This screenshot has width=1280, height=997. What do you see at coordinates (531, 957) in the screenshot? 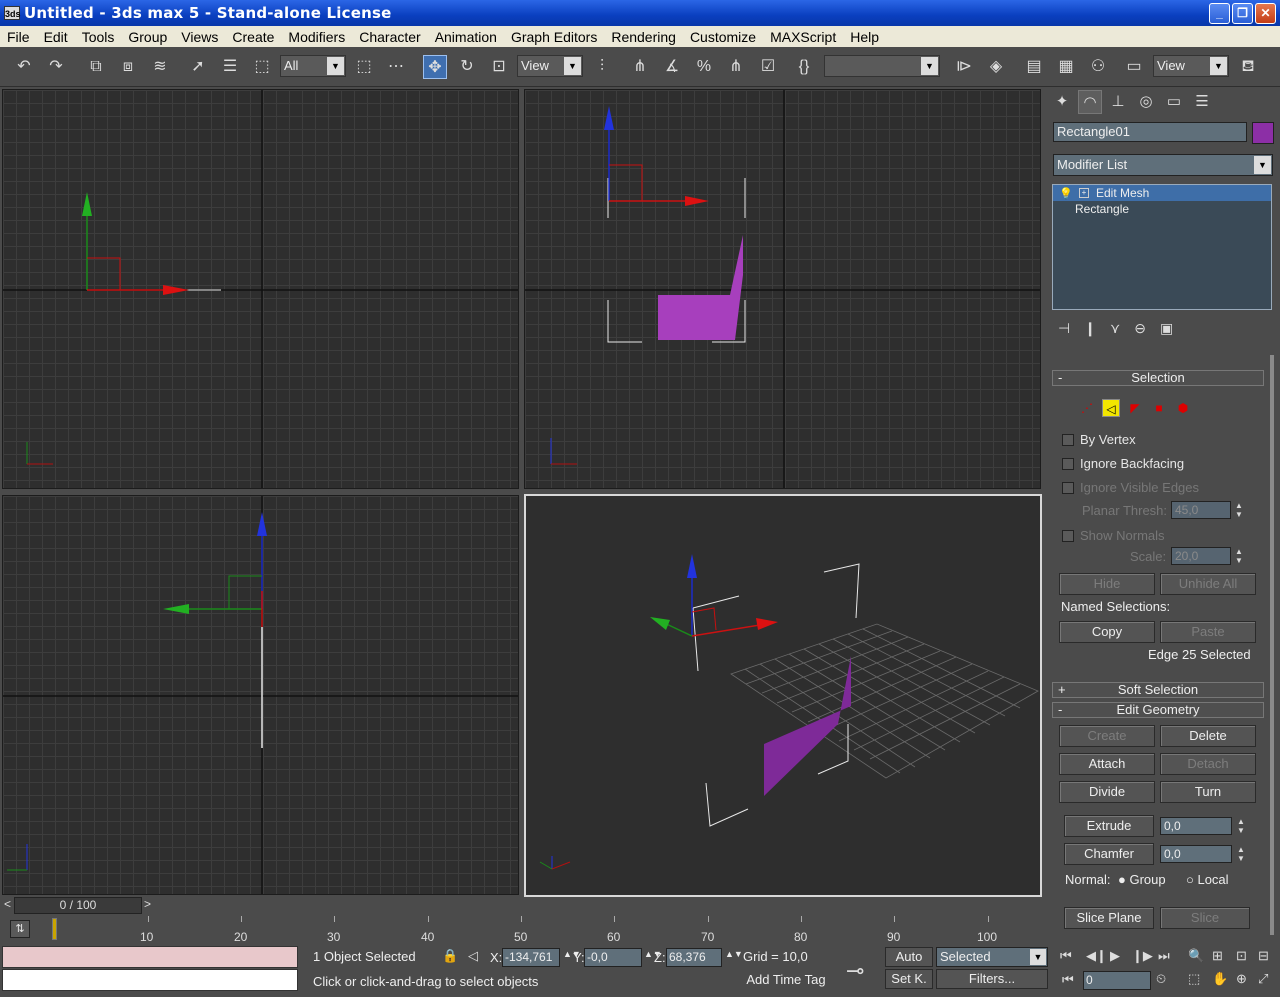
I see `x-coordinate-field: -134,761` at bounding box center [531, 957].